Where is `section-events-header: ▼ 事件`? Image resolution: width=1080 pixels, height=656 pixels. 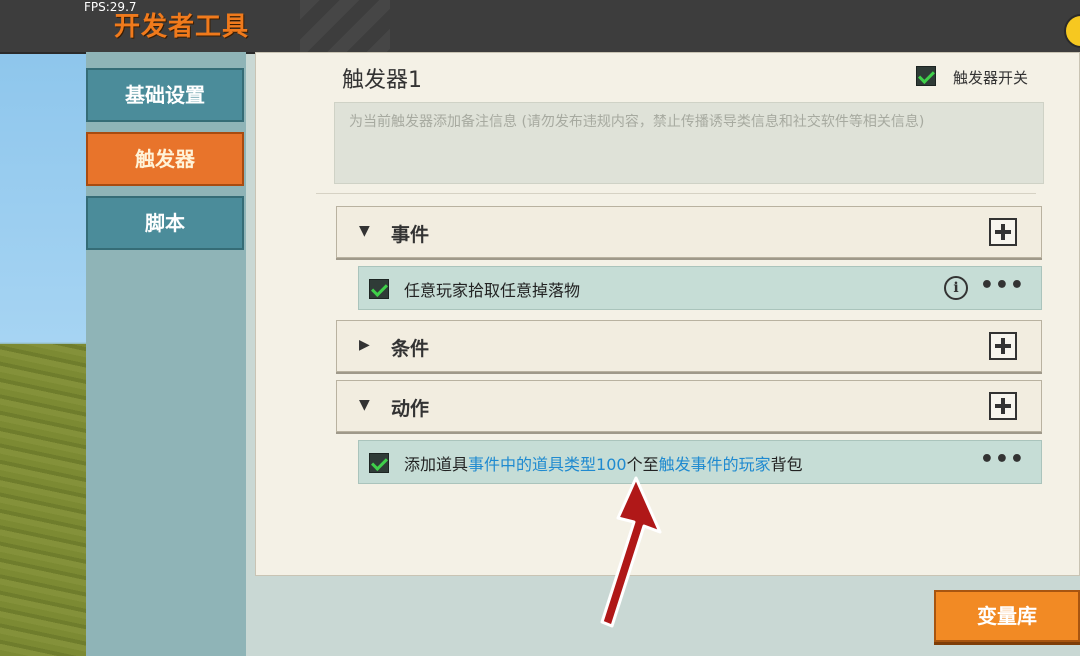
section-events-header: ▼ 事件 is located at coordinates (689, 232).